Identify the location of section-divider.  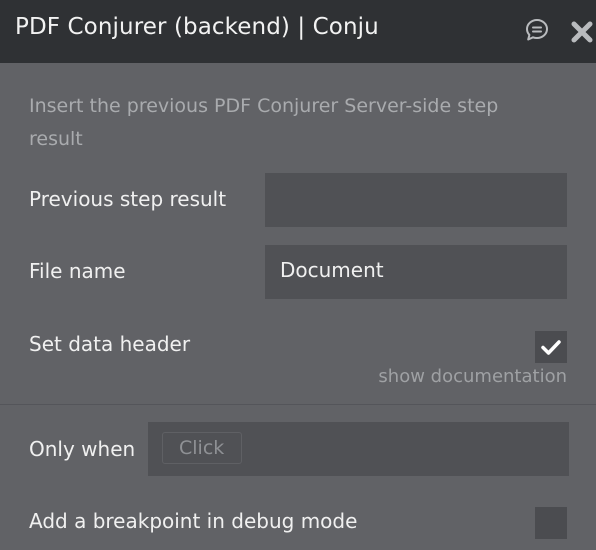
(298, 404).